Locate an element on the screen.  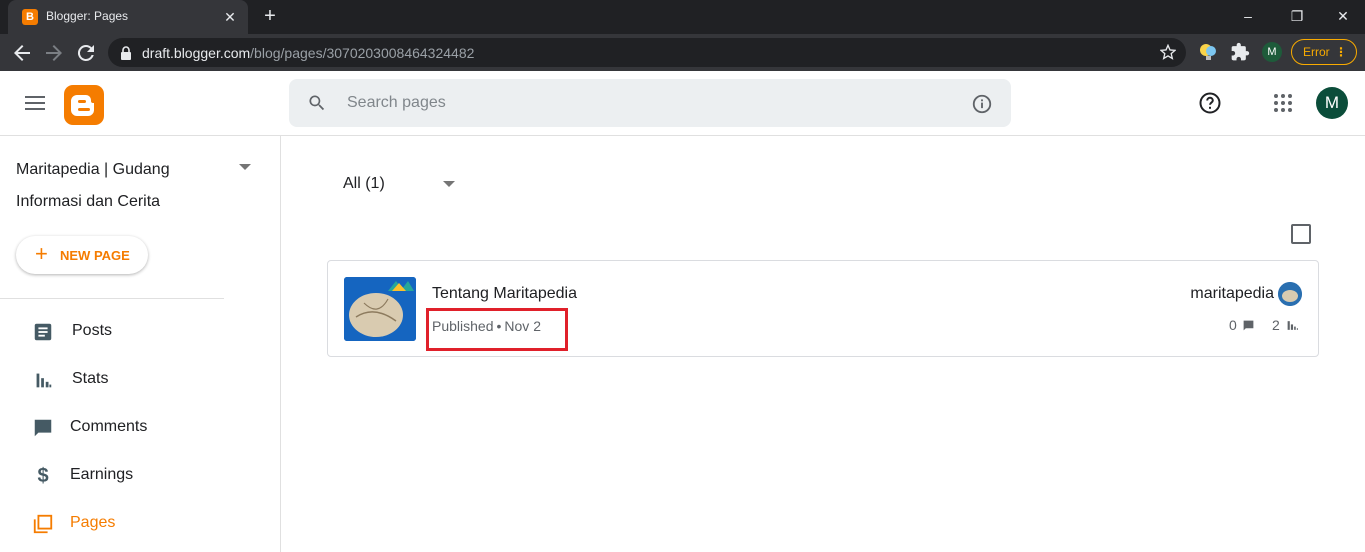
restore-icon: ❐ is located at coordinates (1297, 16).